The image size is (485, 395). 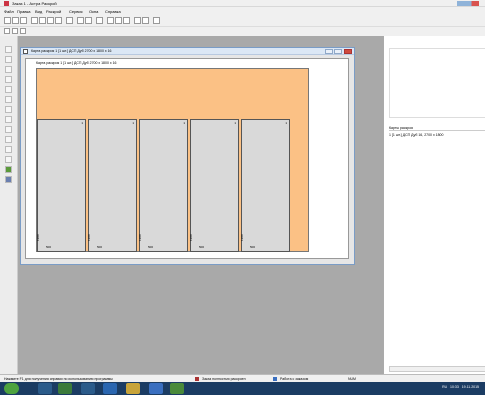 What do you see at coordinates (24, 11) in the screenshot?
I see `menu-edit: Правка` at bounding box center [24, 11].